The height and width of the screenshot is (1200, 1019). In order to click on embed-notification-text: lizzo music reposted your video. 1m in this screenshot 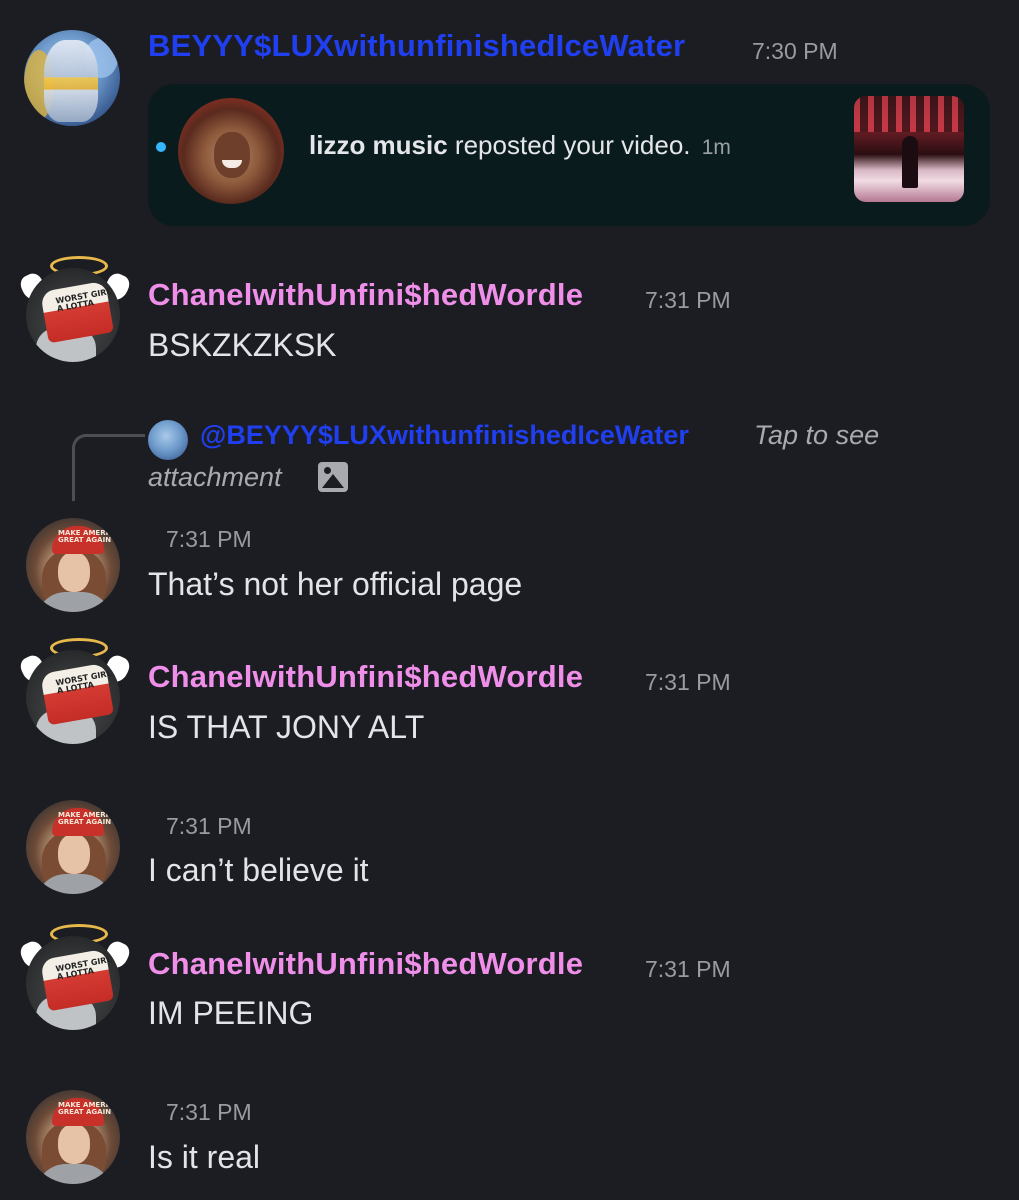, I will do `click(520, 145)`.